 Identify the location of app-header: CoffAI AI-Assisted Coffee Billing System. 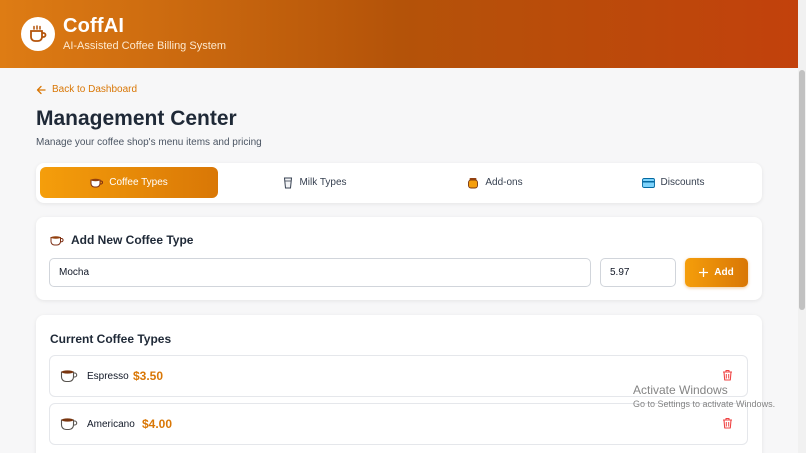
(399, 34).